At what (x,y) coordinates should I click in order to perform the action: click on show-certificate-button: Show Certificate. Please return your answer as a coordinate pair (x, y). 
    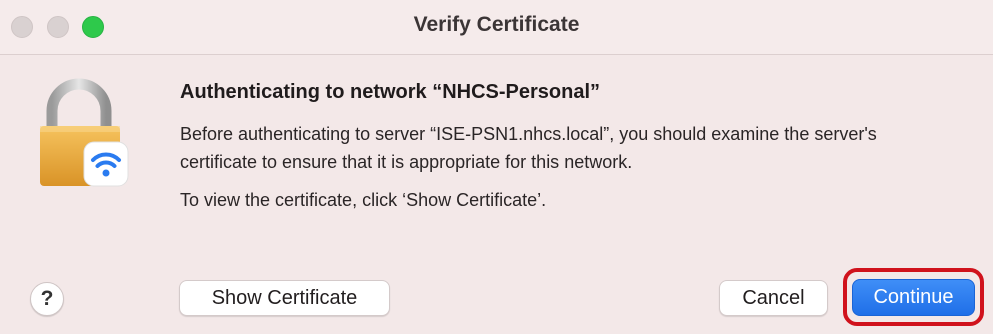
    Looking at the image, I should click on (284, 298).